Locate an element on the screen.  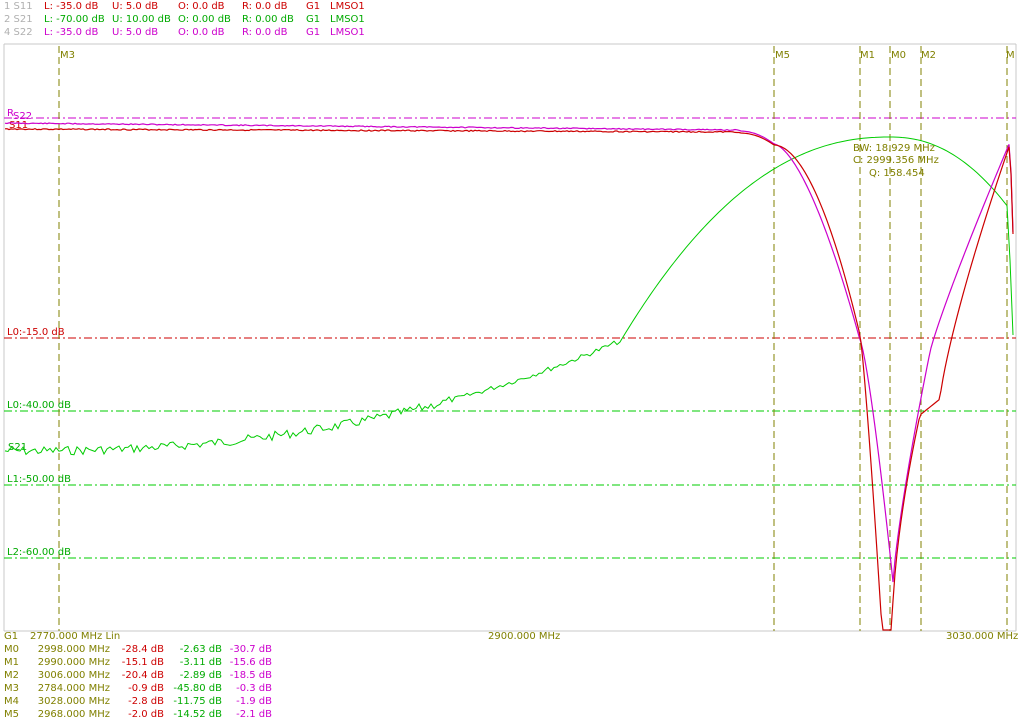
marker-freq: 2784.000 MHz is located at coordinates (73, 688).